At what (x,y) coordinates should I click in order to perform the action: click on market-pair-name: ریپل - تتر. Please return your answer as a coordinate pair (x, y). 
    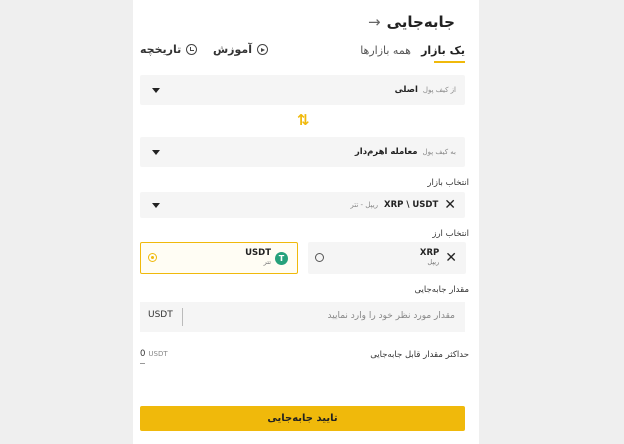
    Looking at the image, I should click on (364, 205).